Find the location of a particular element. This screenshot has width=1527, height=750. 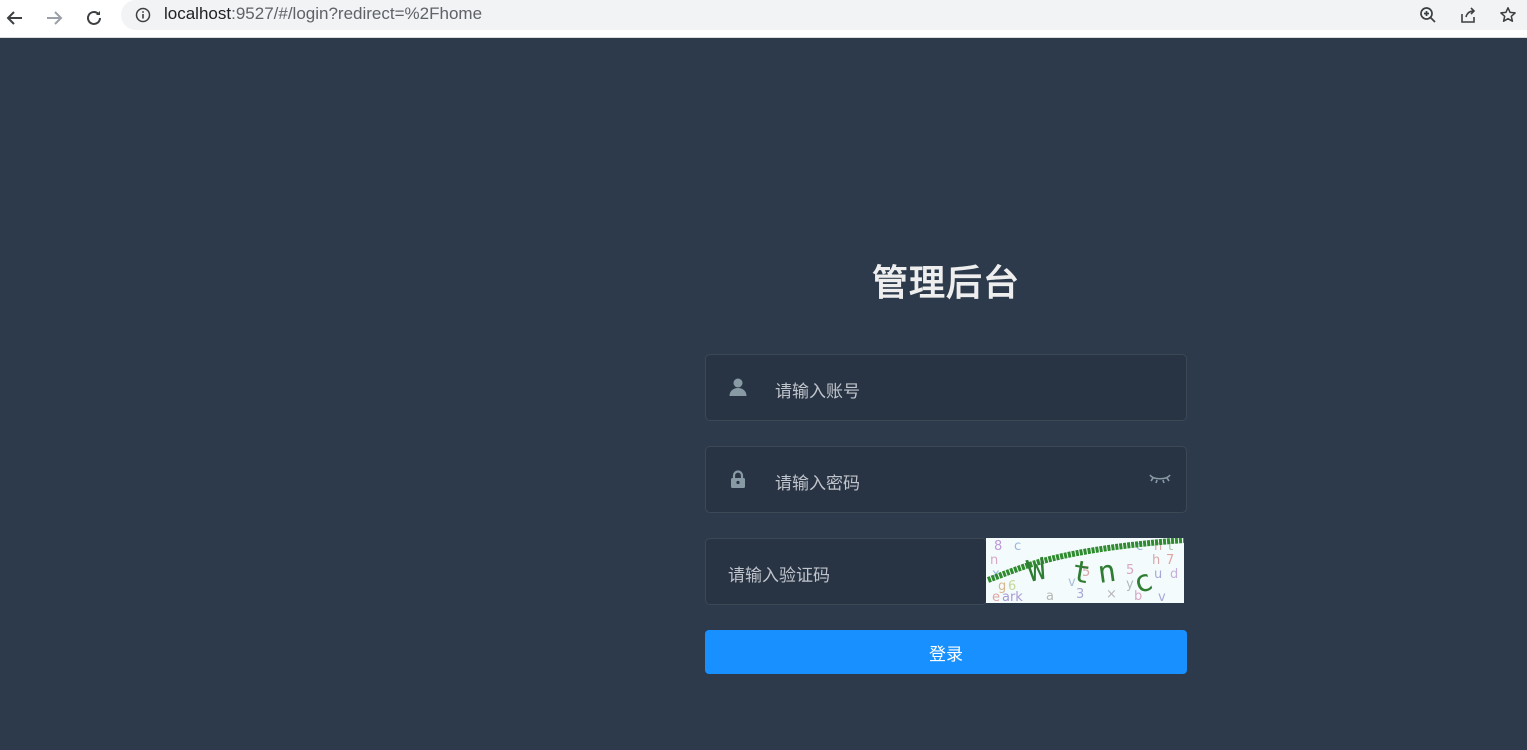

svg-text: 8 is located at coordinates (998, 546).